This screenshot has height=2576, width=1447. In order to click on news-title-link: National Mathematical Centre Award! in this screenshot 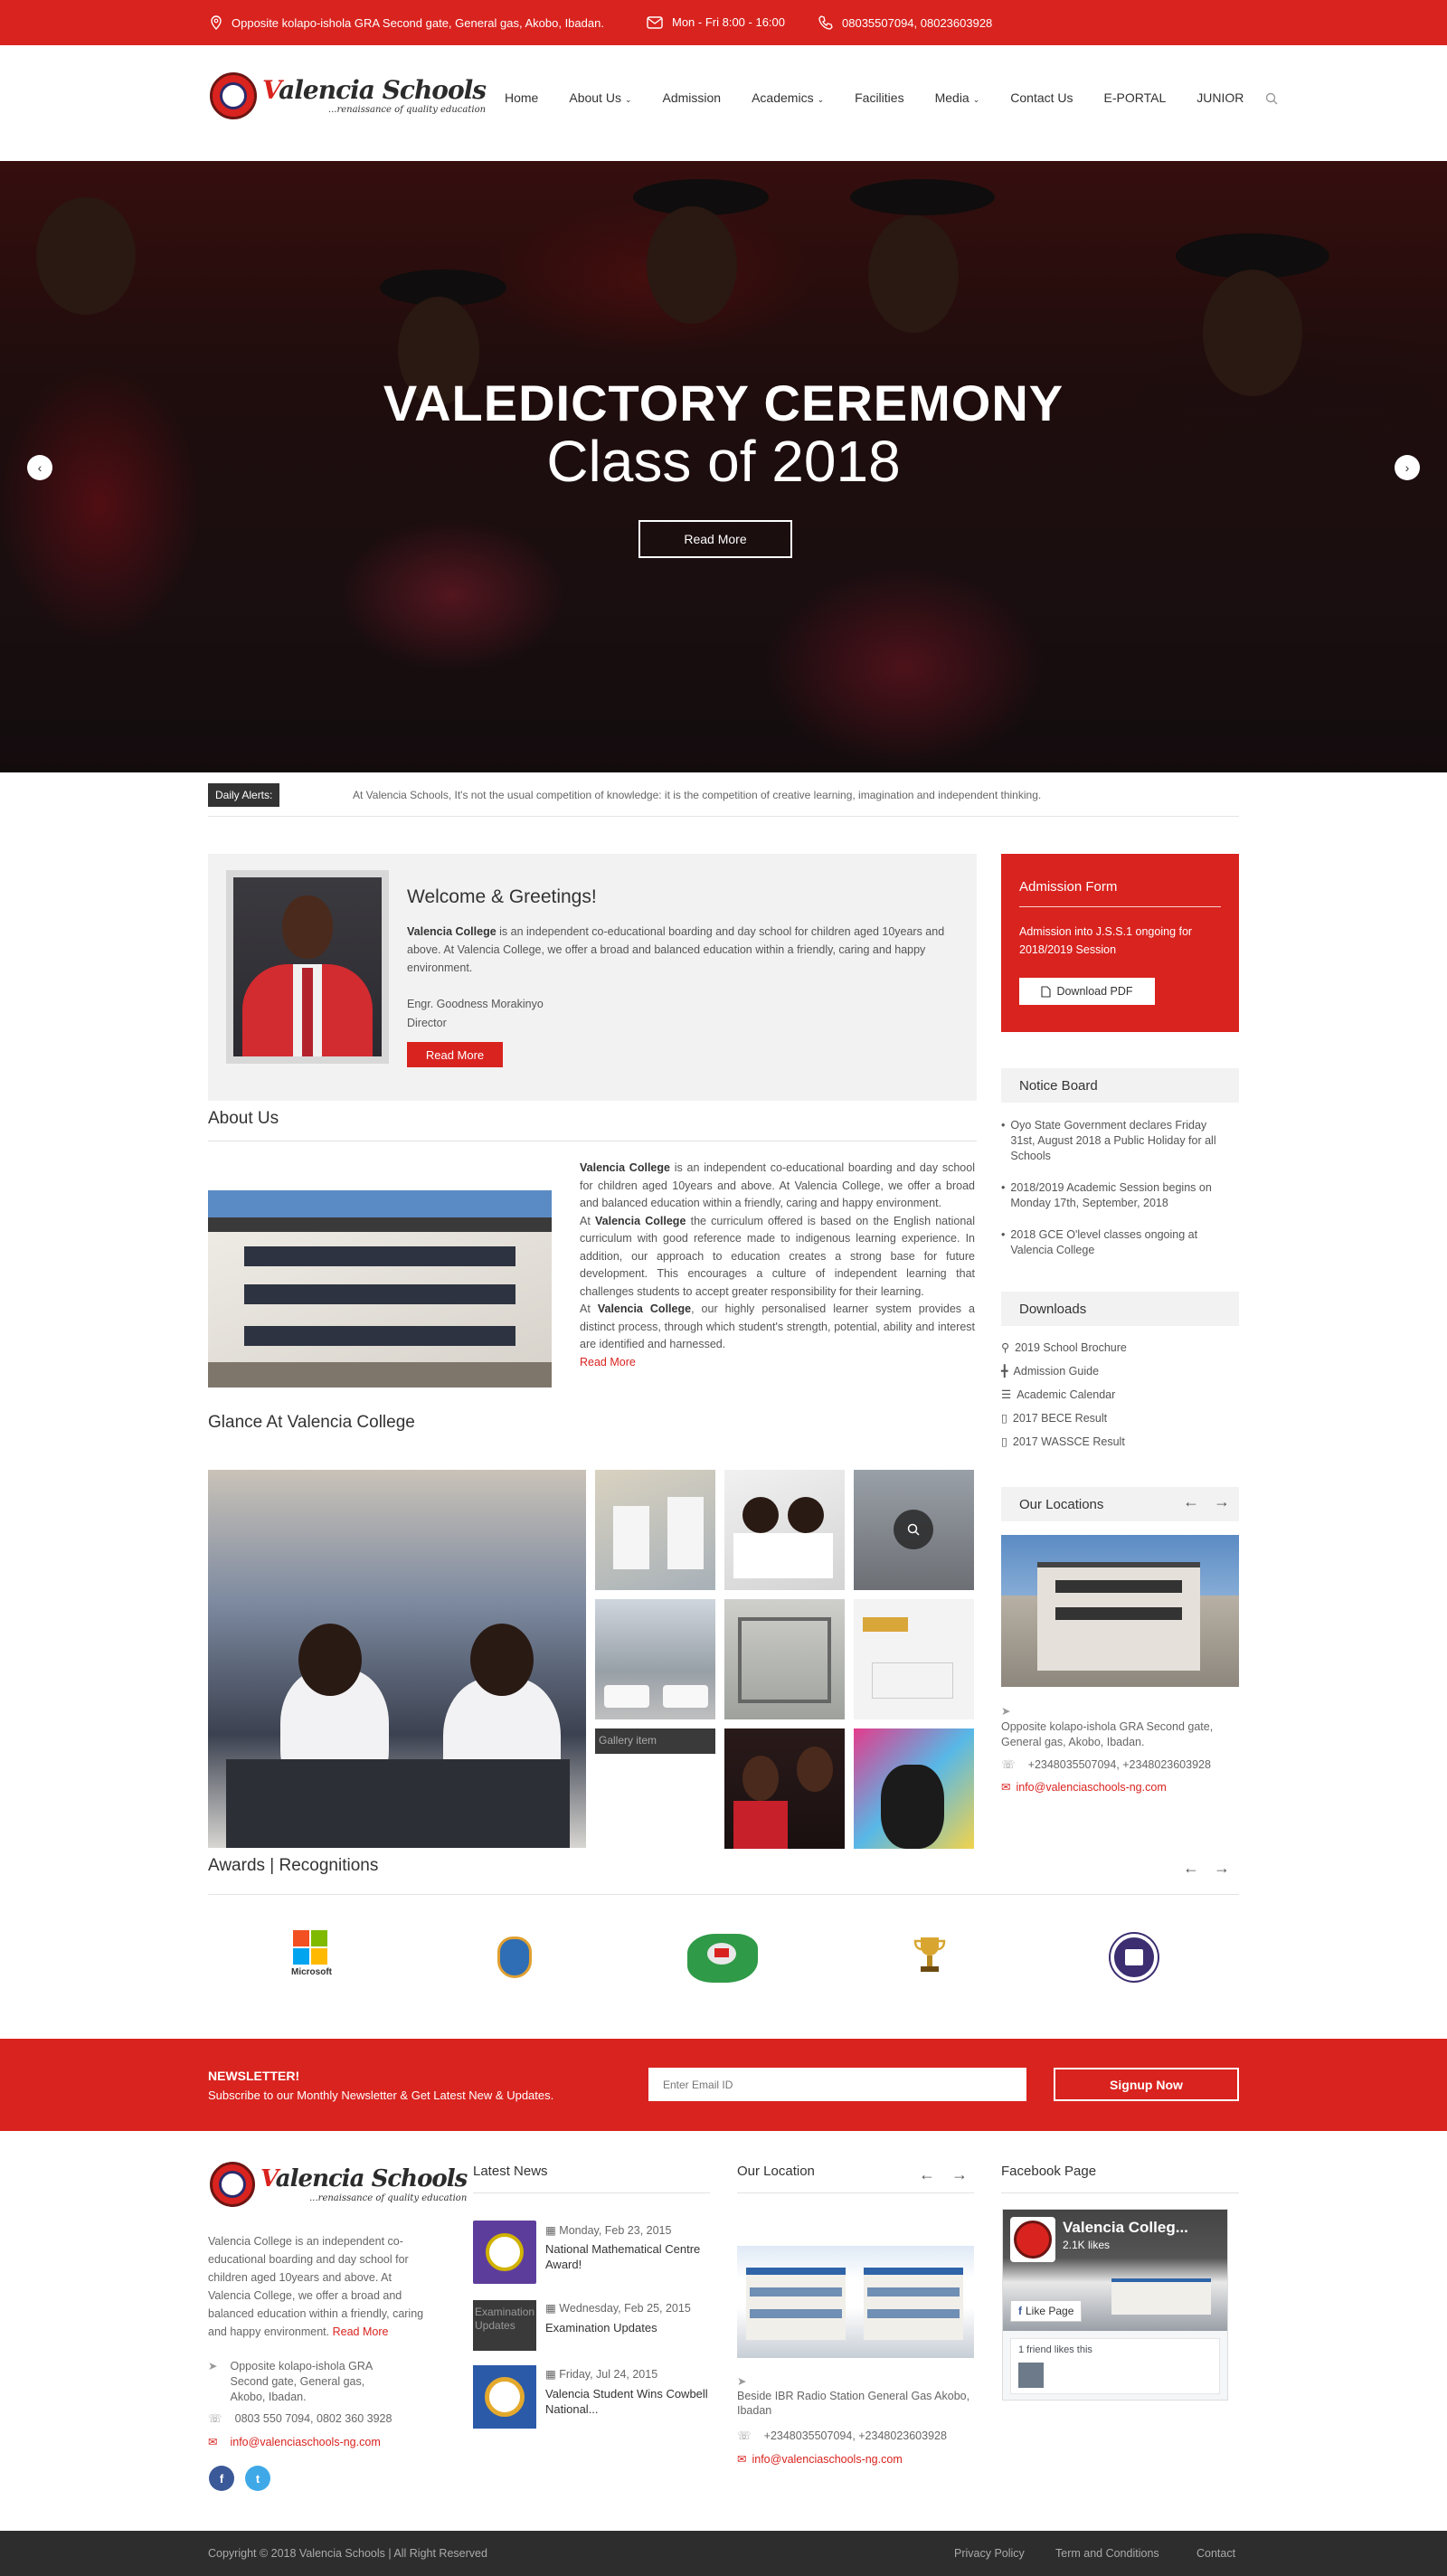, I will do `click(626, 2256)`.